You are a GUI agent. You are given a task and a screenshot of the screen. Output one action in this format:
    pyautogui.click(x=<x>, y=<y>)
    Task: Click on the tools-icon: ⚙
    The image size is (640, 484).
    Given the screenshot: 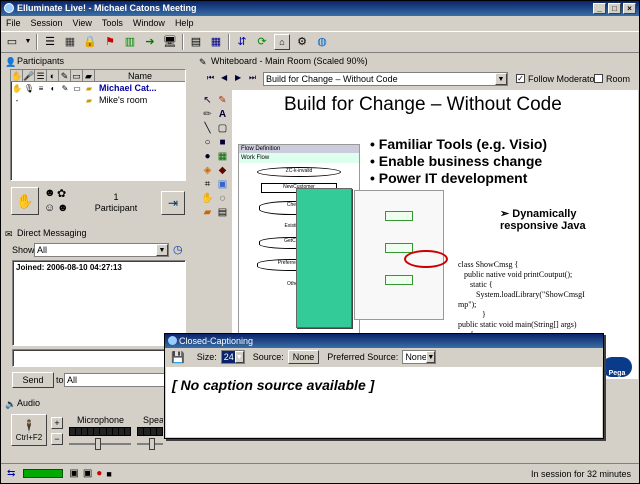 What is the action you would take?
    pyautogui.click(x=302, y=42)
    